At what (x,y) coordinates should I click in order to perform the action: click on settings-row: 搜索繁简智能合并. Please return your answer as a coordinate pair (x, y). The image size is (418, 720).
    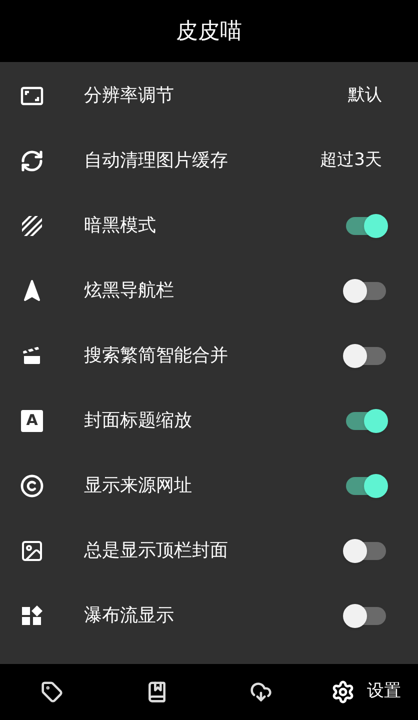
    Looking at the image, I should click on (209, 355).